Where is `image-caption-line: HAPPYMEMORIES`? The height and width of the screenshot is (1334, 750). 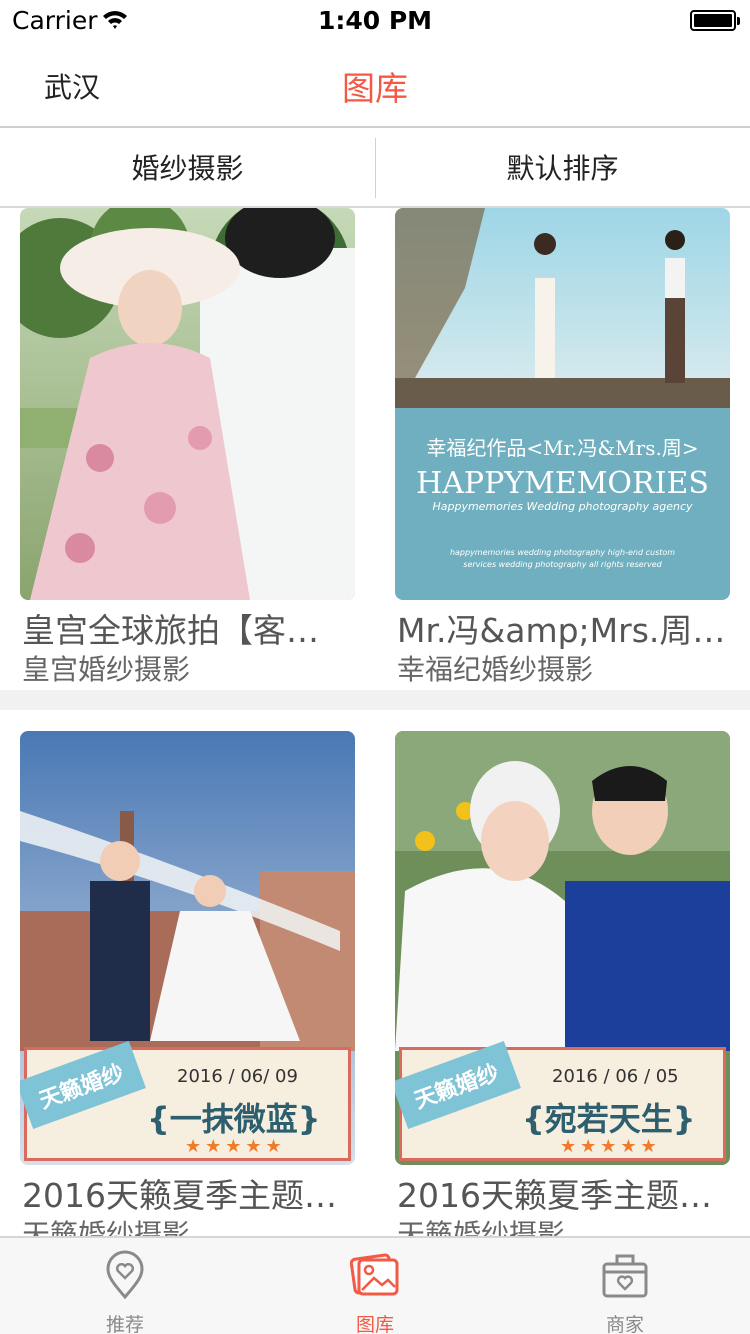
image-caption-line: HAPPYMEMORIES is located at coordinates (562, 483).